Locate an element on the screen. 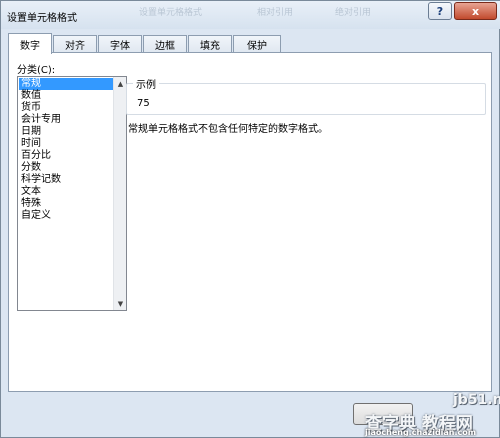 This screenshot has height=438, width=500. help-button: ? is located at coordinates (440, 11).